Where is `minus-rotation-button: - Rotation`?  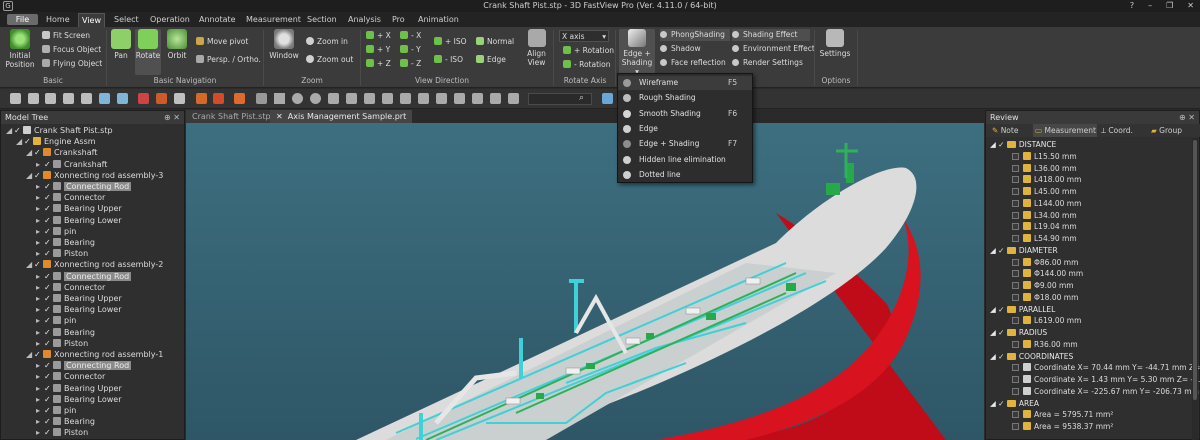
minus-rotation-button: - Rotation is located at coordinates (586, 65).